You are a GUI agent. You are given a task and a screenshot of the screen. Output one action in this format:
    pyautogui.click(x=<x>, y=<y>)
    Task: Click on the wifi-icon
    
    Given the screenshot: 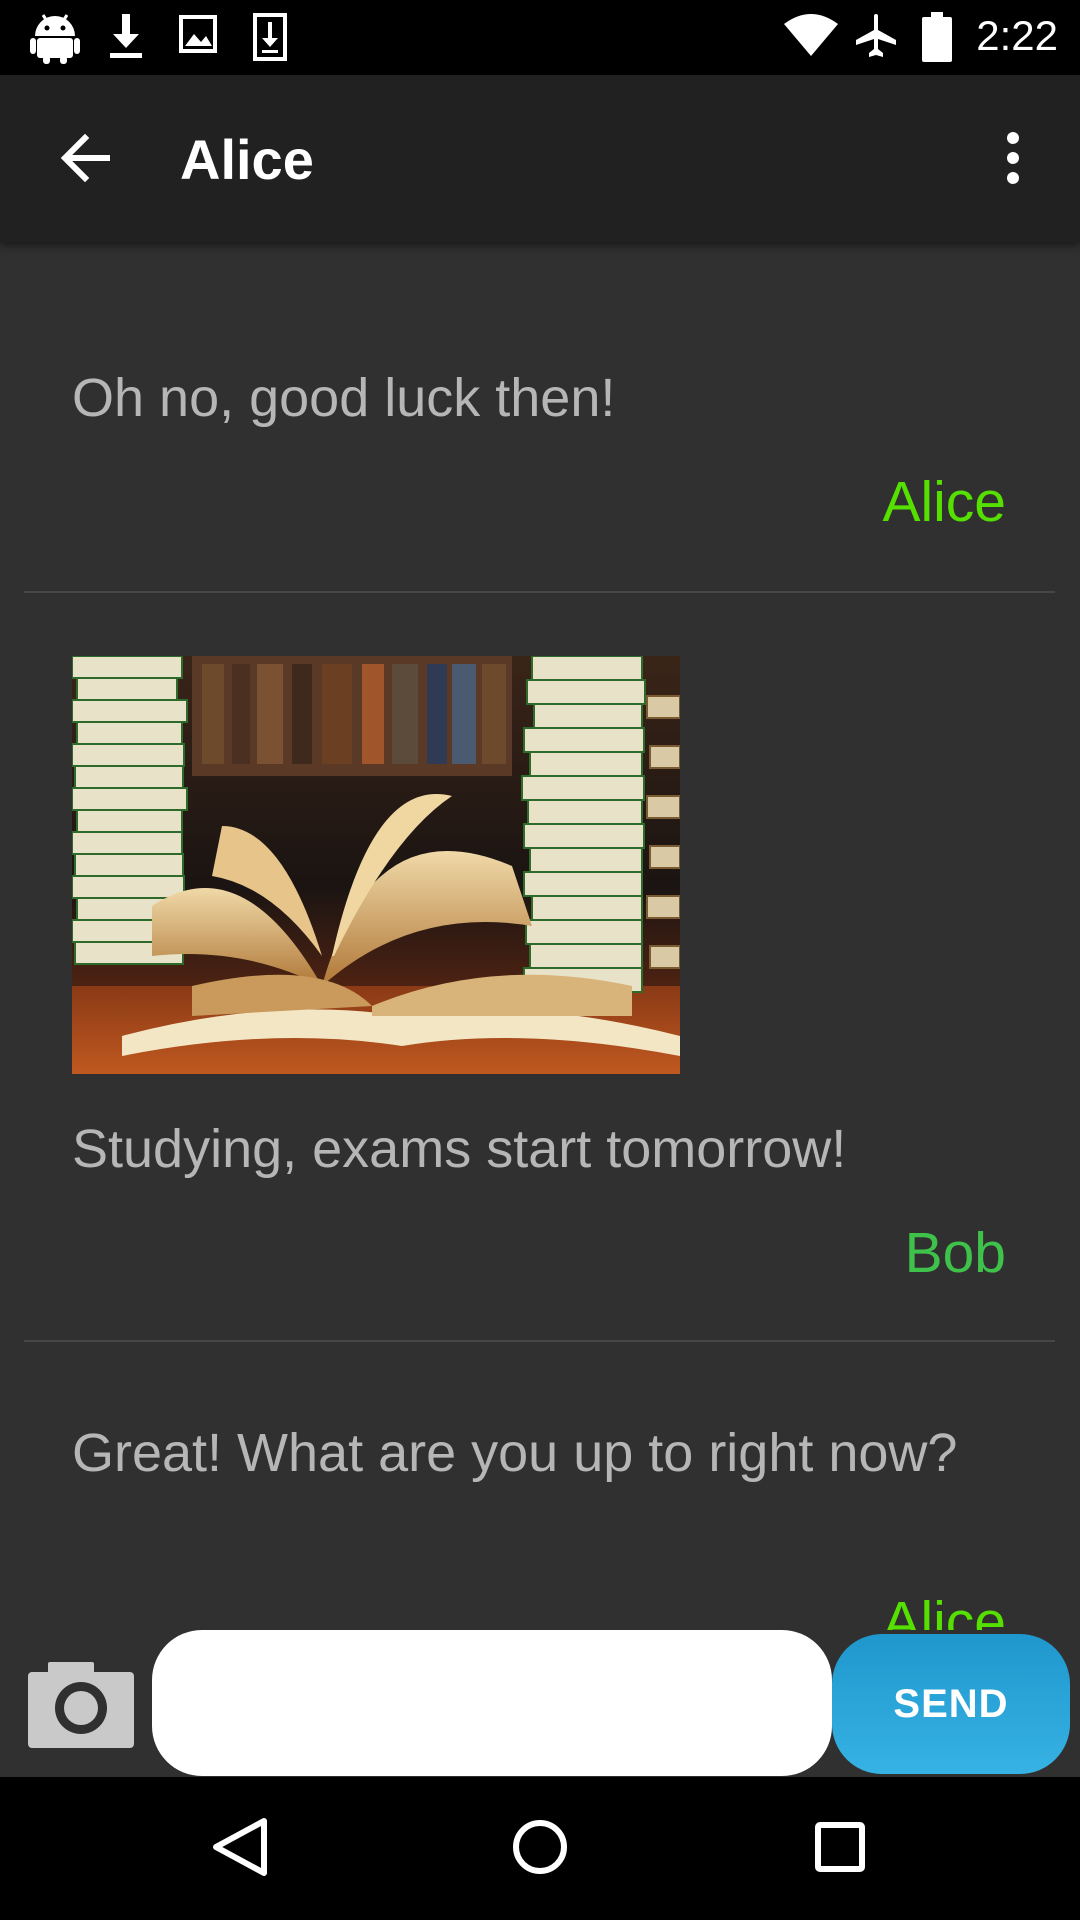 What is the action you would take?
    pyautogui.click(x=811, y=35)
    